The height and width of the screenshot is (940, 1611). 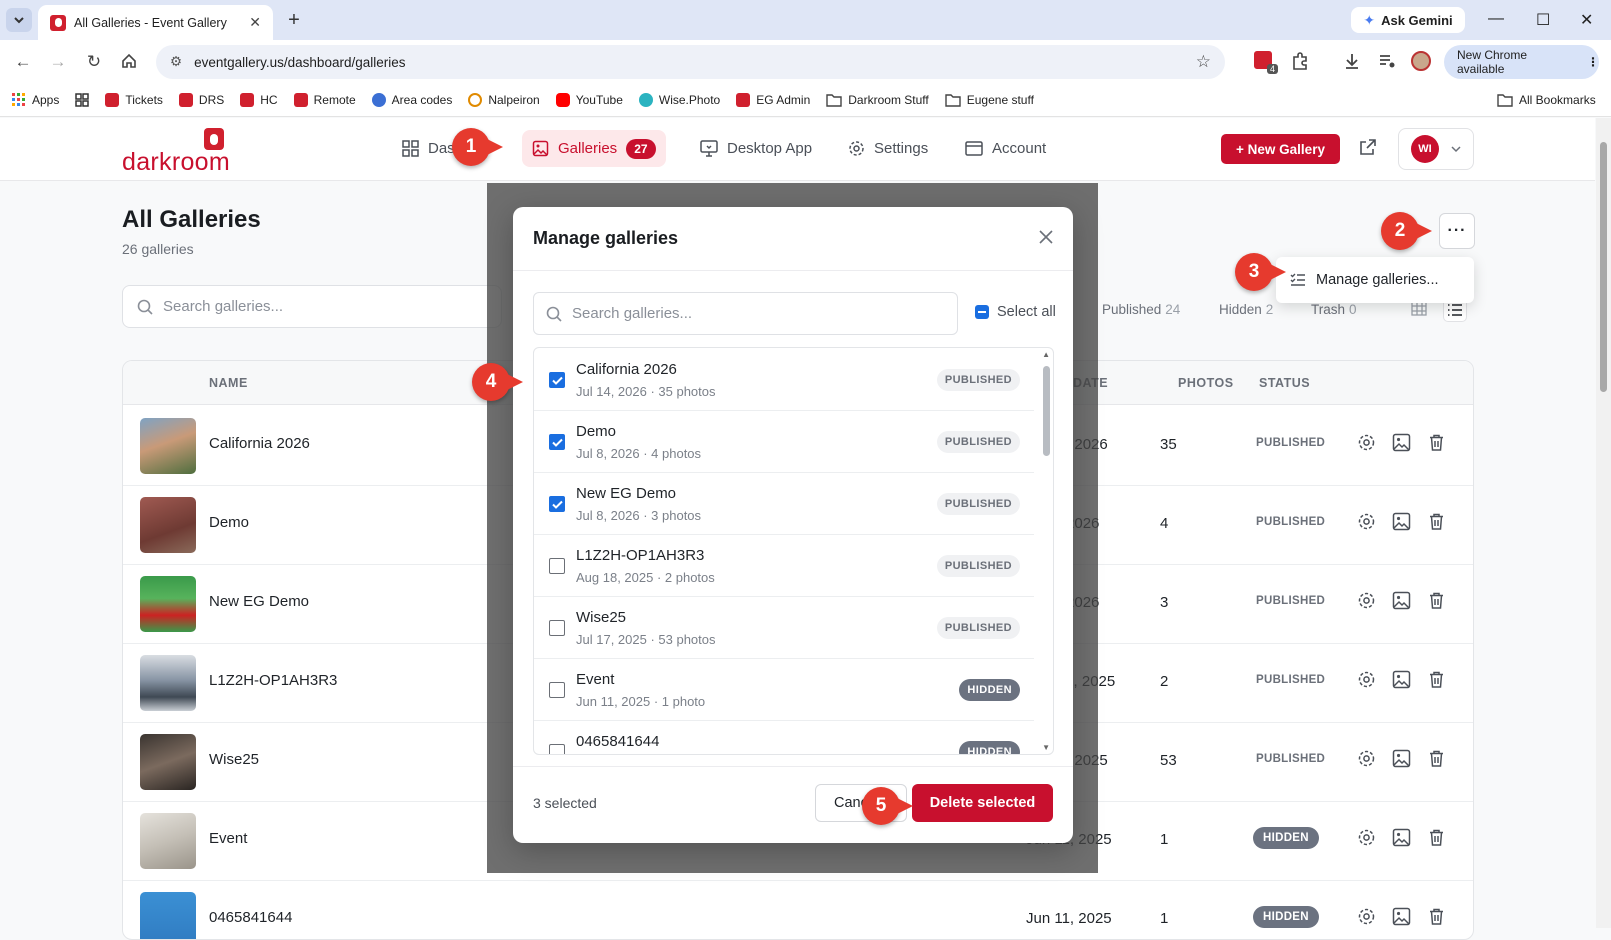 What do you see at coordinates (784, 441) in the screenshot?
I see `list-item: Demo Jul 8, 2026 · 4 photos PUBLISHED` at bounding box center [784, 441].